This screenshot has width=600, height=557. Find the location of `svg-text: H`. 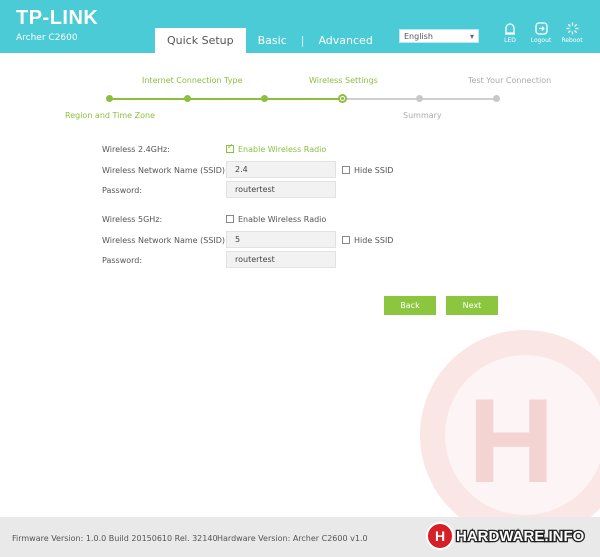

svg-text: H is located at coordinates (440, 536).